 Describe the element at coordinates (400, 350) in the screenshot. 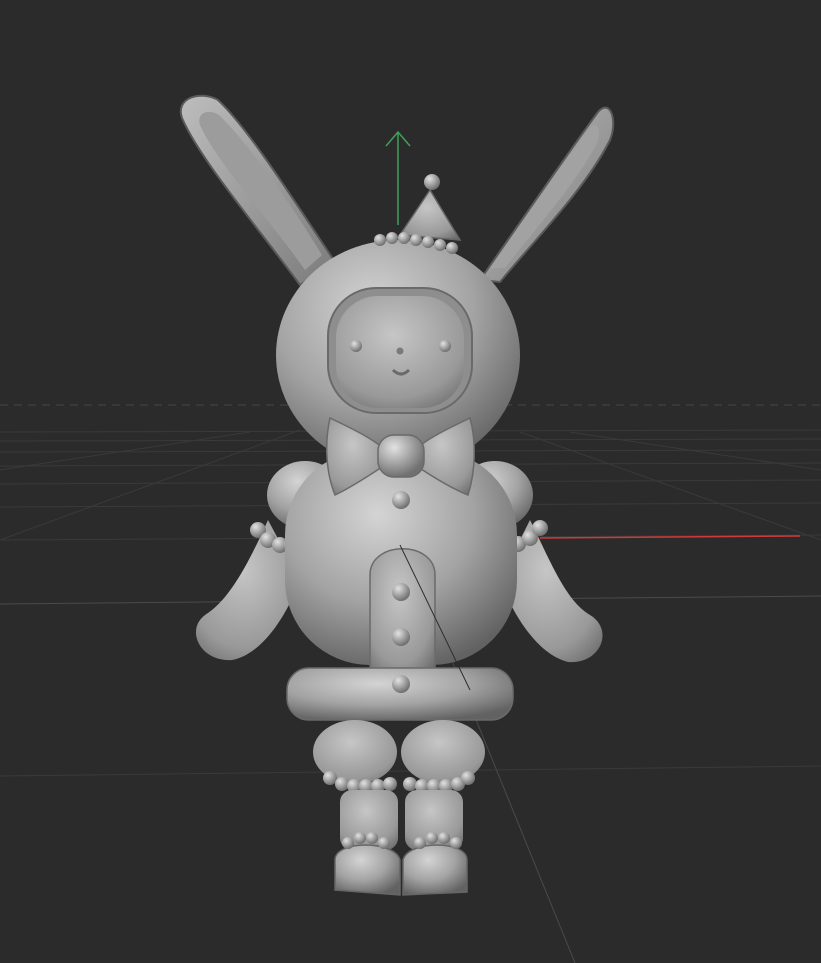

I see `face` at that location.